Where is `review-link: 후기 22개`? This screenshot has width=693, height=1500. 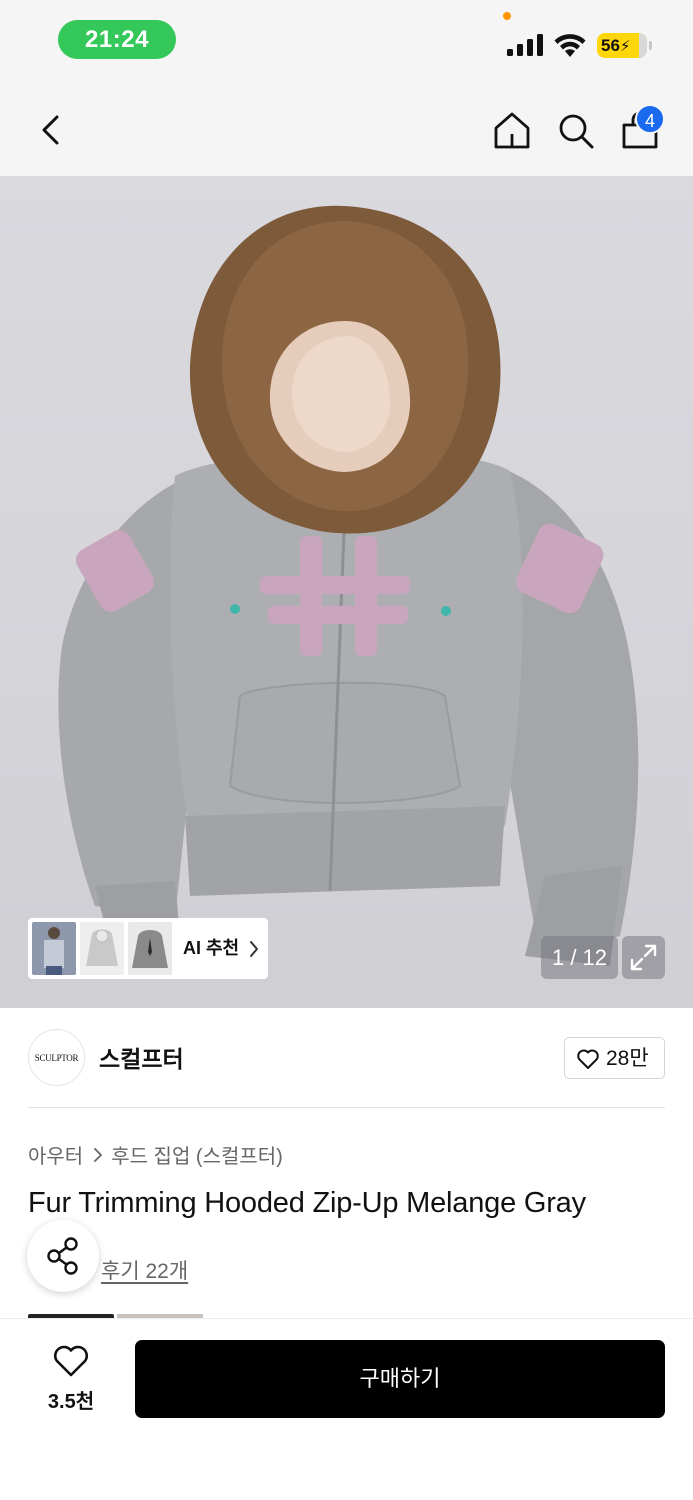
review-link: 후기 22개 is located at coordinates (144, 1270).